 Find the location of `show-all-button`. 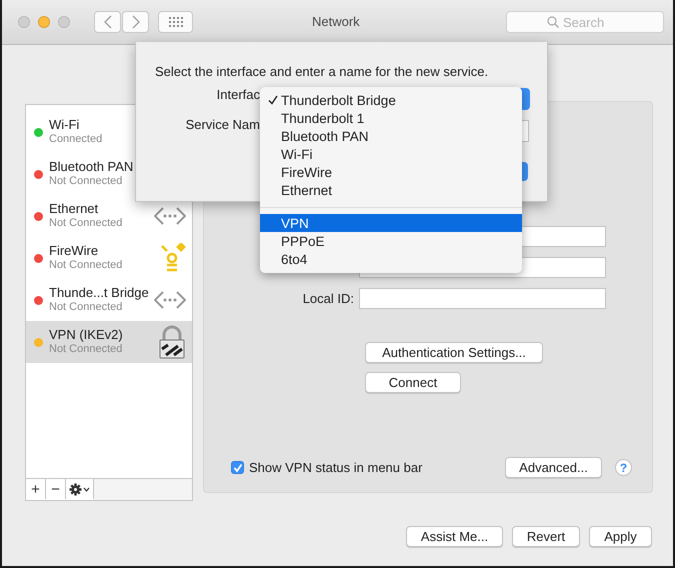

show-all-button is located at coordinates (175, 22).